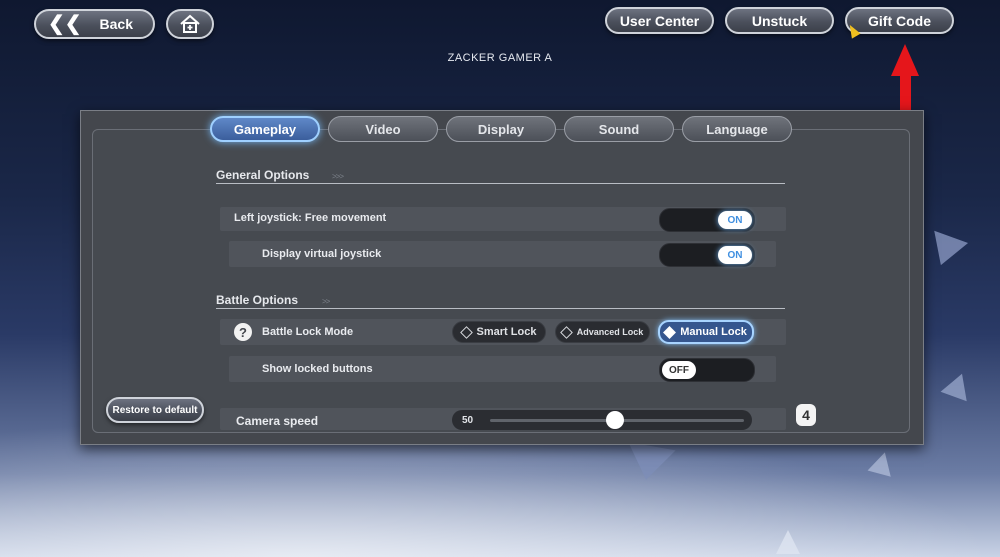  Describe the element at coordinates (707, 220) in the screenshot. I see `left-joystick-toggle: ON` at that location.